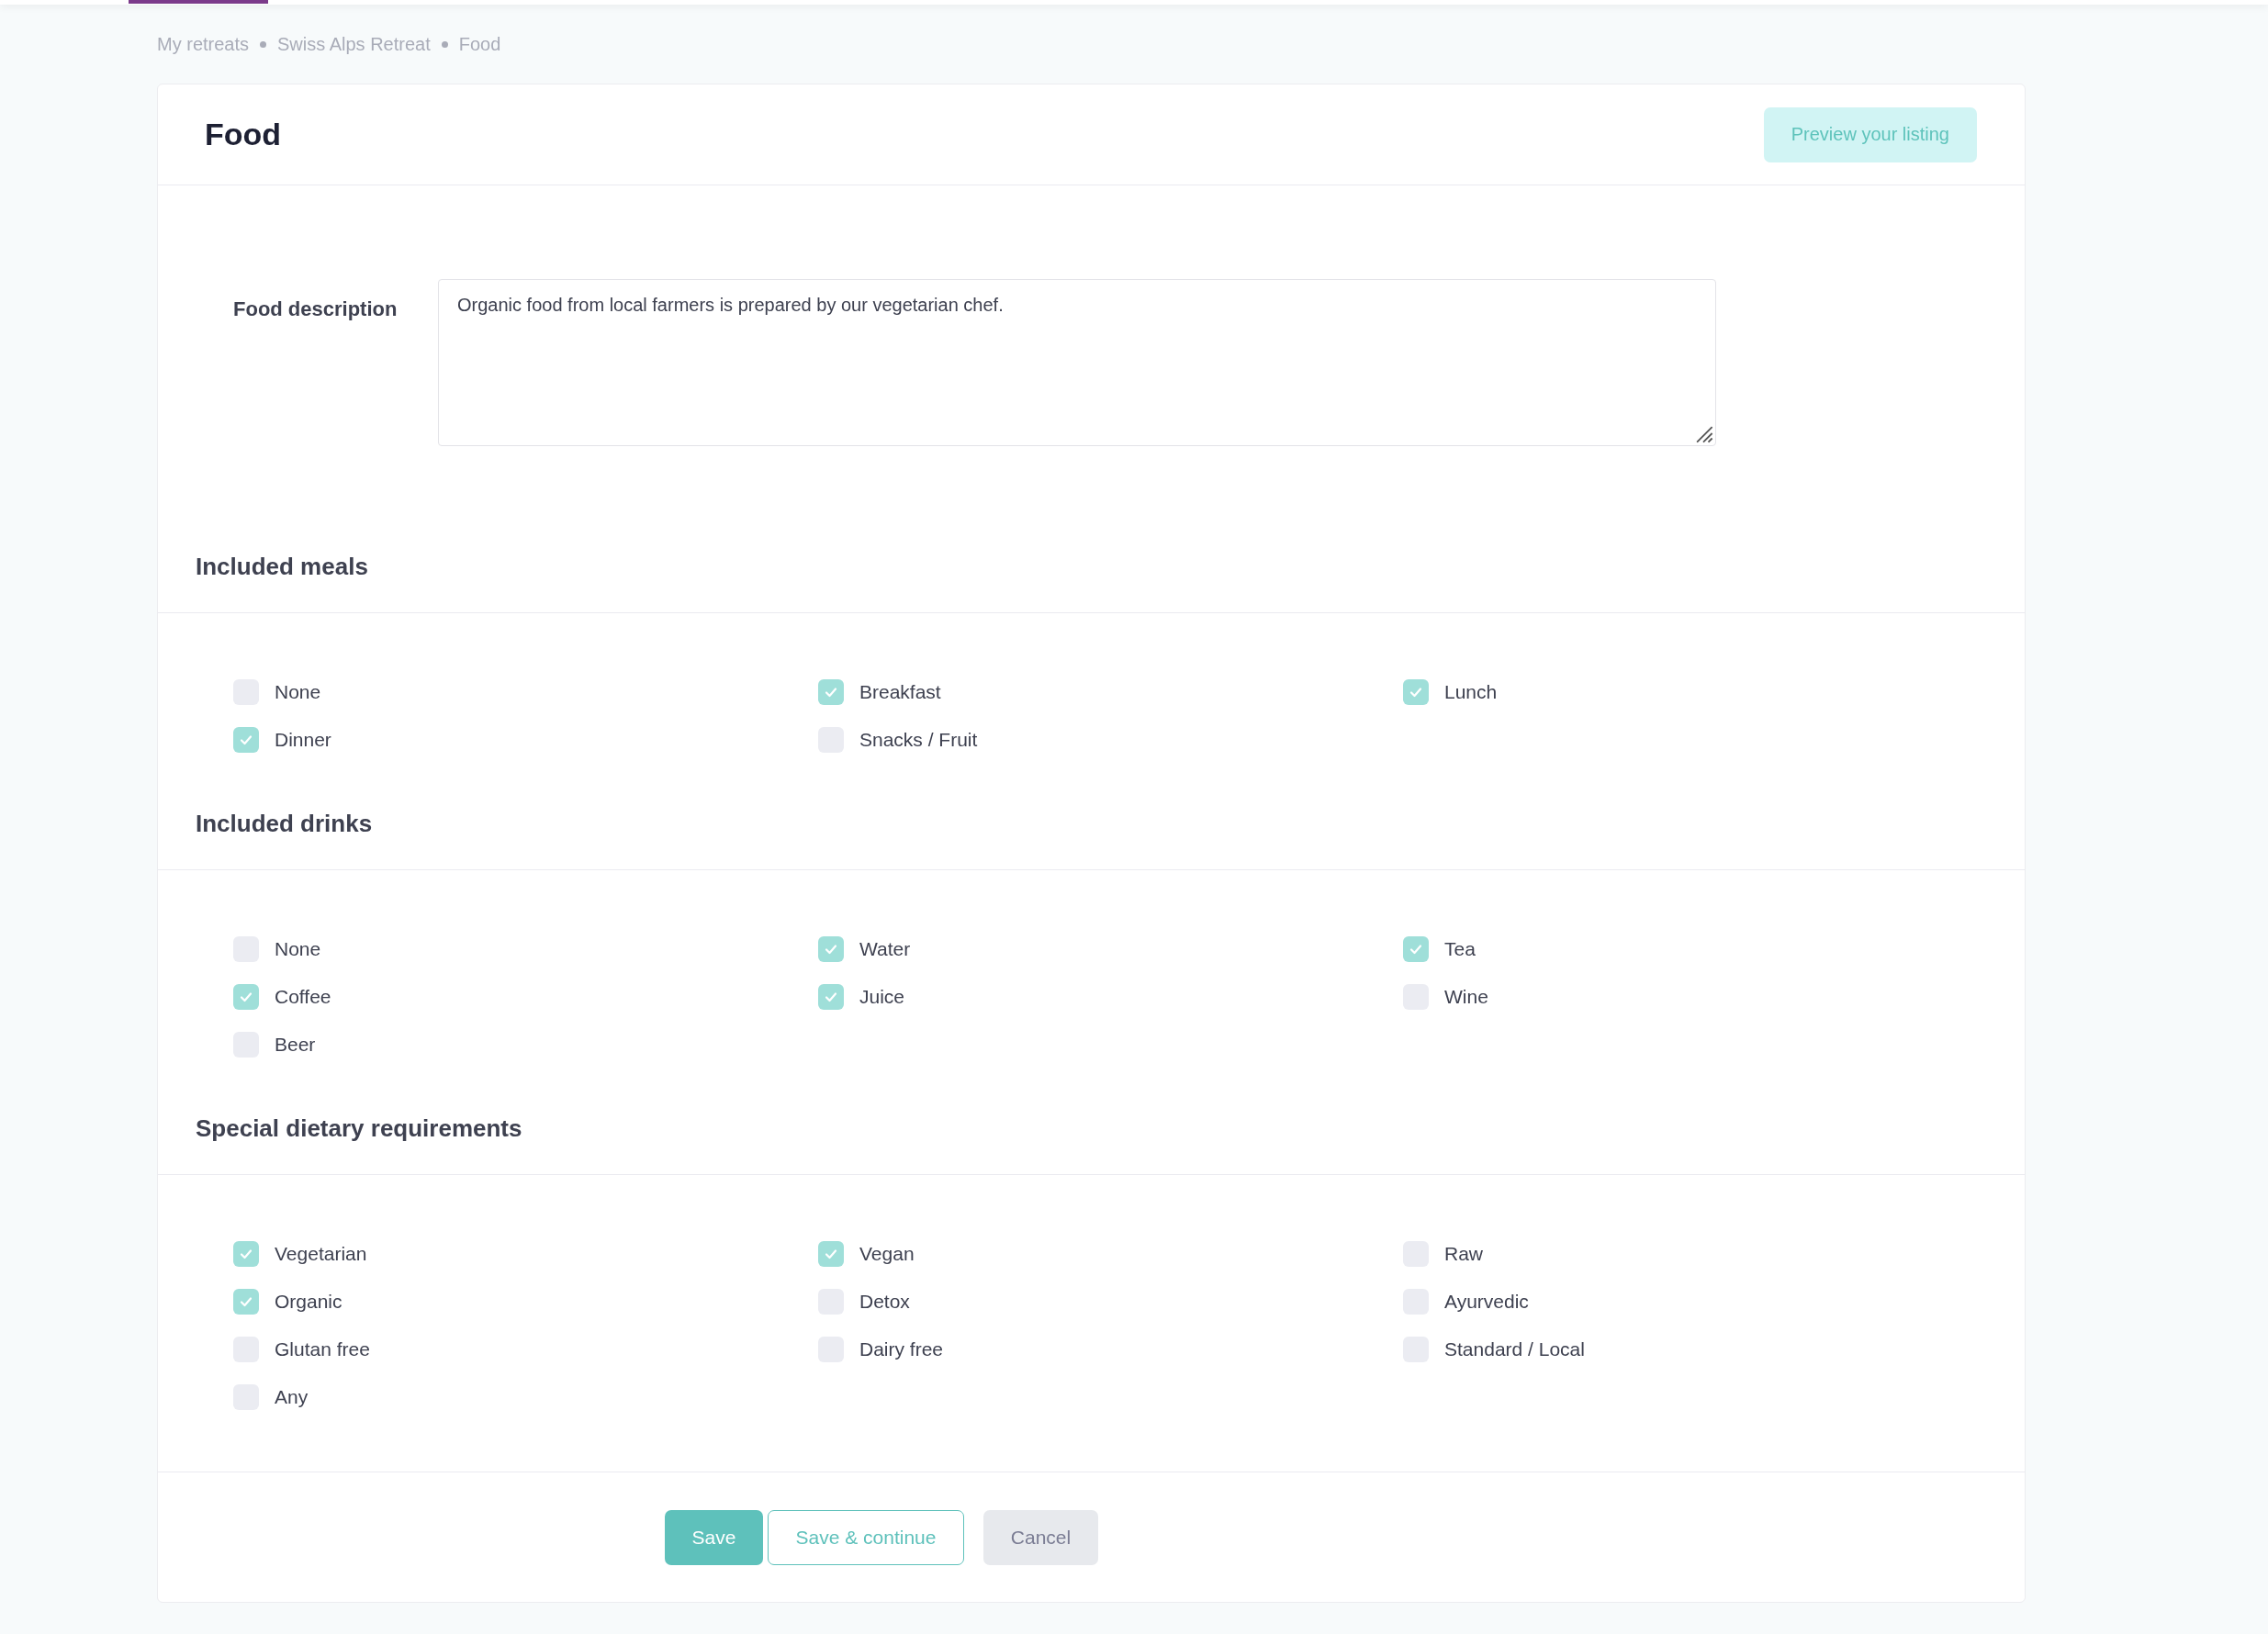 The height and width of the screenshot is (1634, 2268). What do you see at coordinates (1870, 134) in the screenshot?
I see `preview-listing-button: Preview your listing` at bounding box center [1870, 134].